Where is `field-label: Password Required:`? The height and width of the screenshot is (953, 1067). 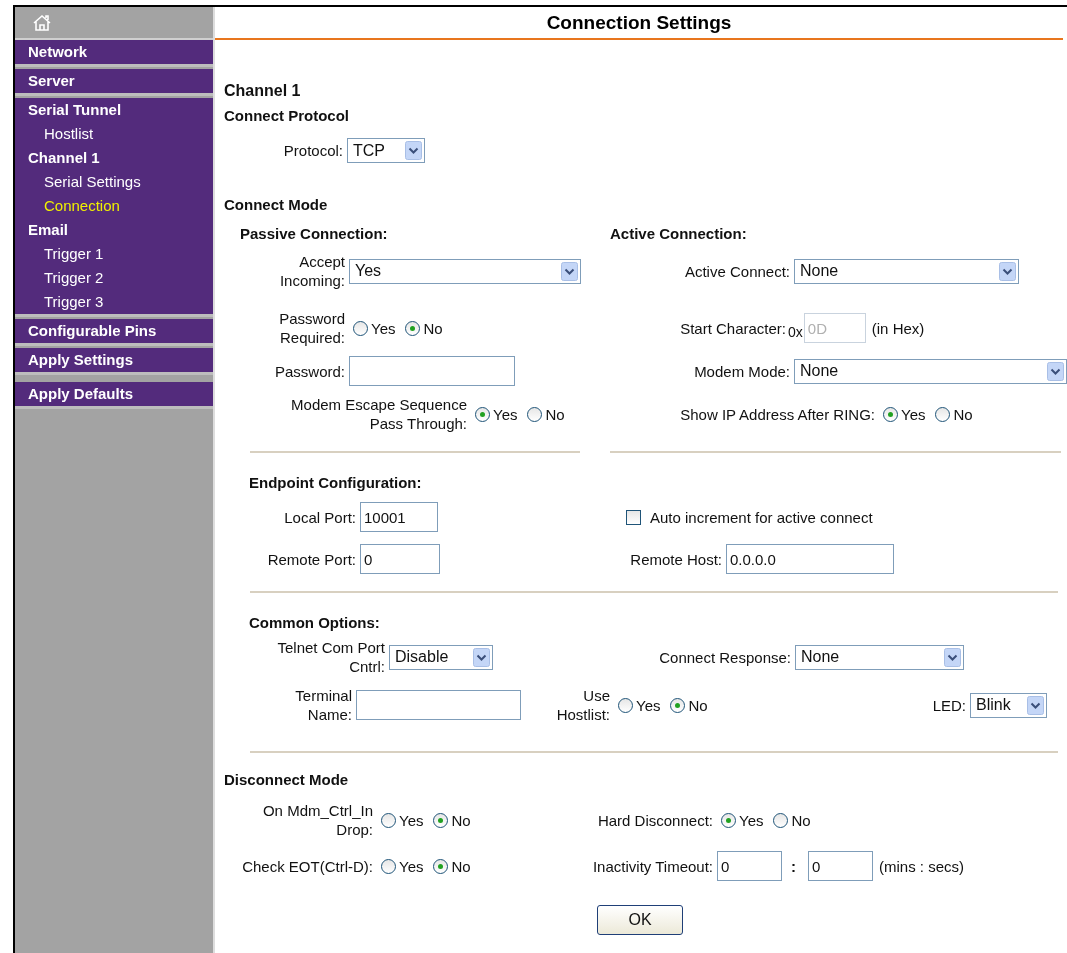
field-label: Password Required: is located at coordinates (311, 328).